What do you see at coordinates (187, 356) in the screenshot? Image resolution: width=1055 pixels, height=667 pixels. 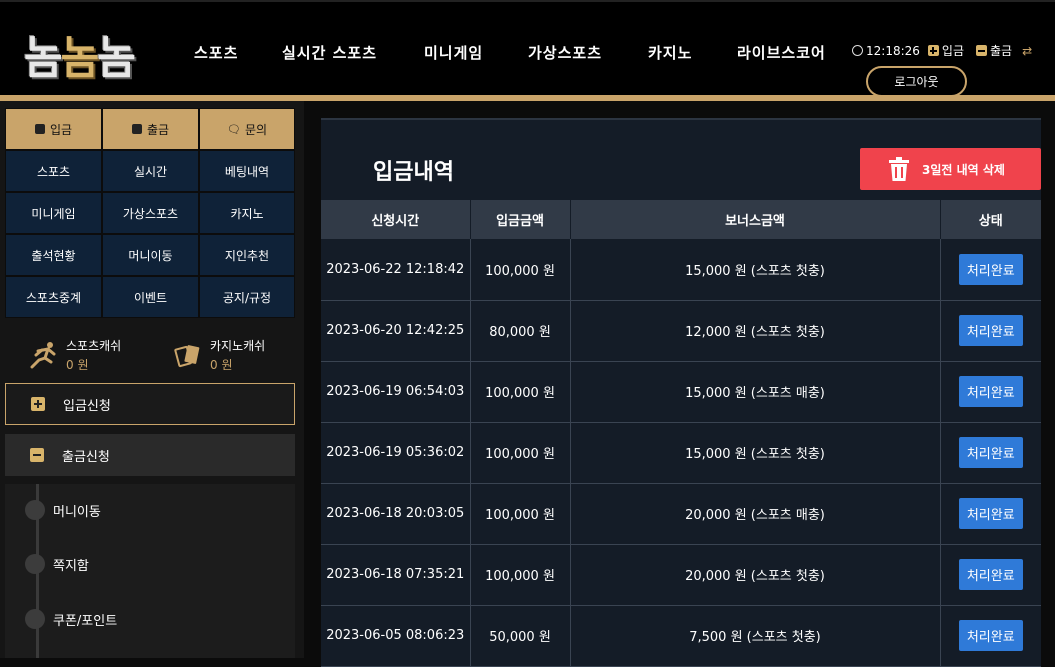 I see `cards-icon` at bounding box center [187, 356].